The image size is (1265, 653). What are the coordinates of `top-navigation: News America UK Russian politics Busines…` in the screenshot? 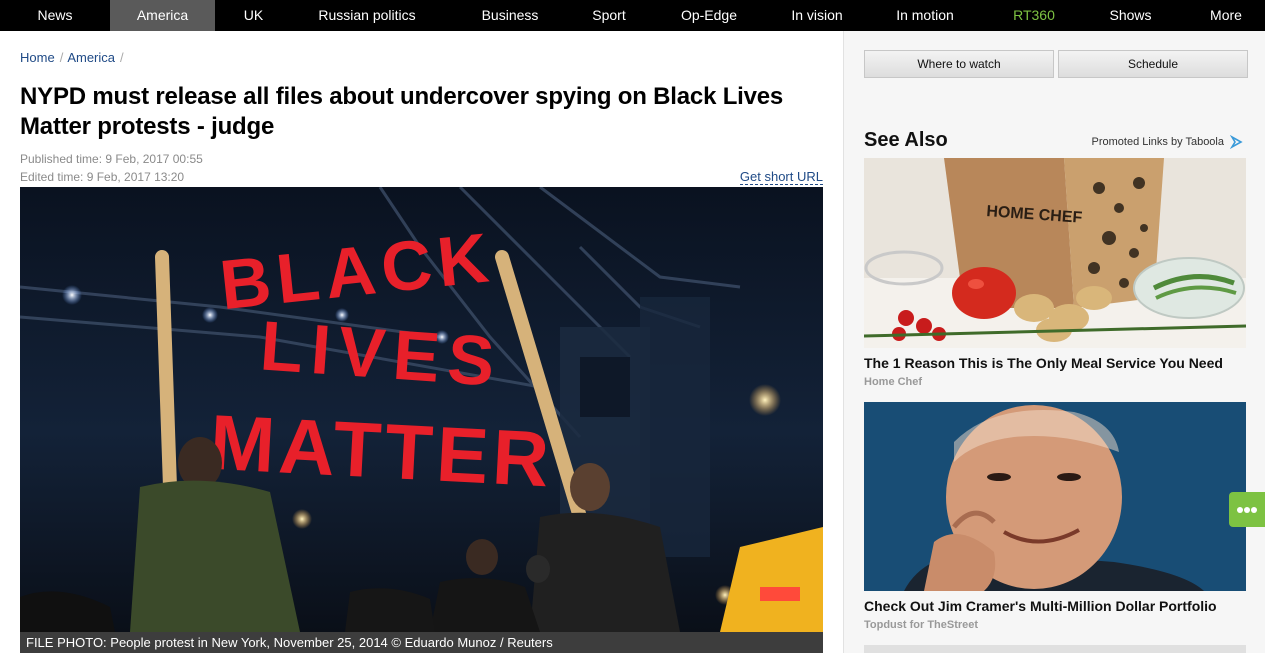 It's located at (632, 15).